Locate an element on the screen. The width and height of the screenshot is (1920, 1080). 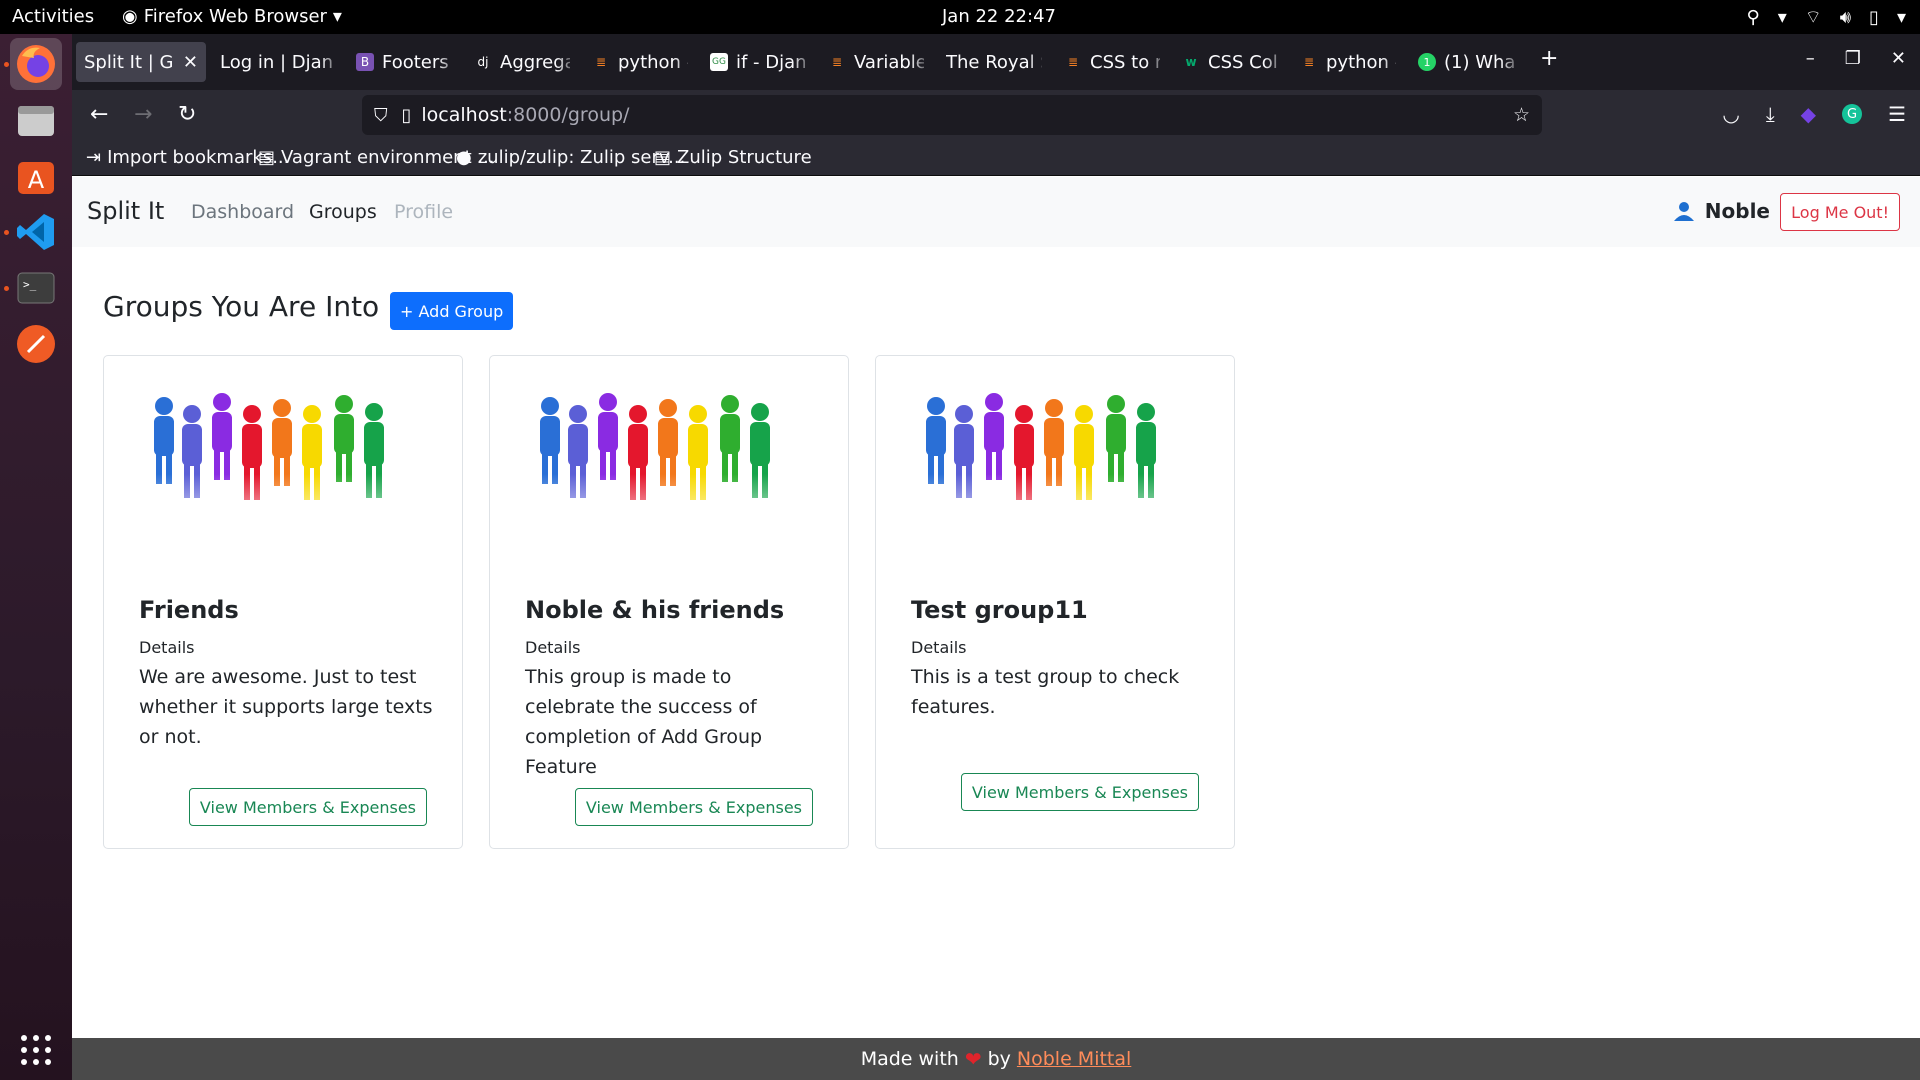
system-tray: ⚲ ▾ ⌔ 🔊︎ ▯ ▾ is located at coordinates (1826, 17).